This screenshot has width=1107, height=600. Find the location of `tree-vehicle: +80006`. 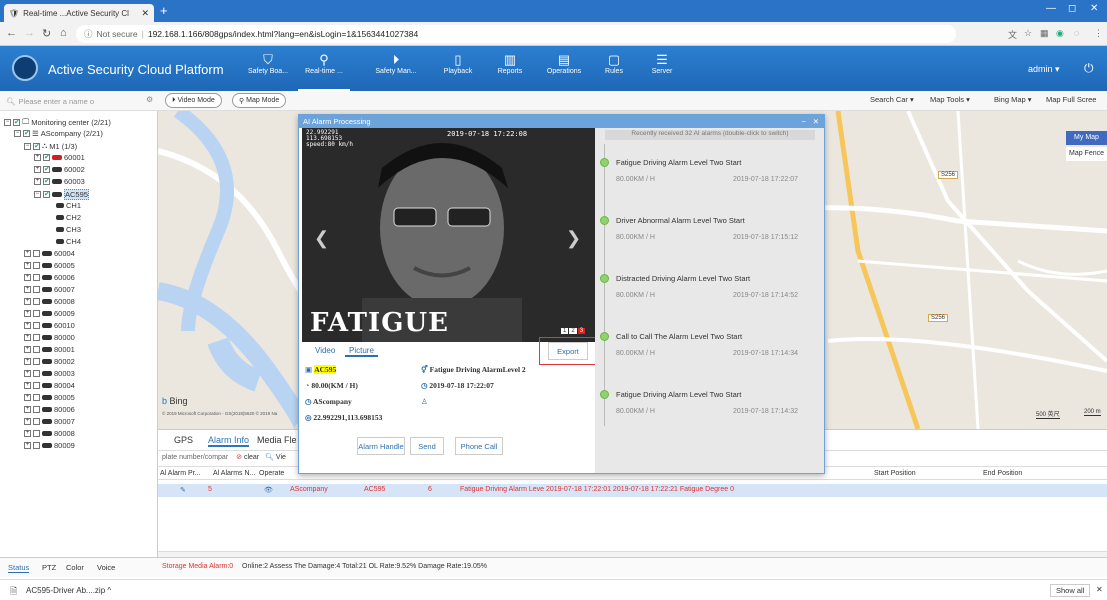

tree-vehicle: +80006 is located at coordinates (49, 409).